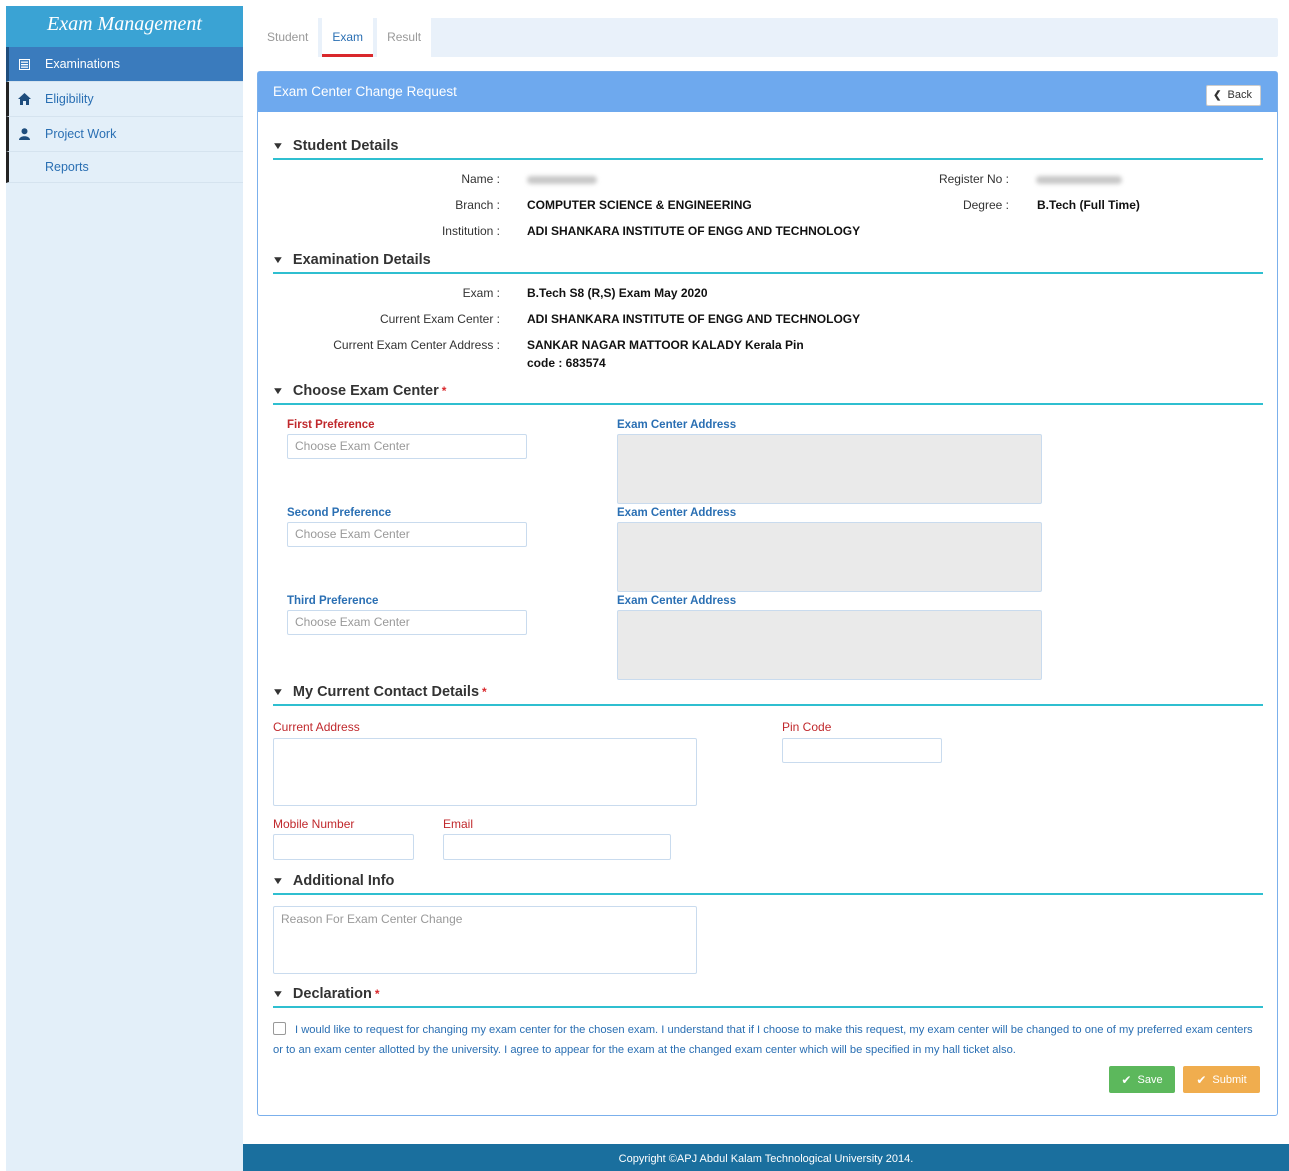 This screenshot has height=1171, width=1289. I want to click on current-center-label: Current Exam Center :, so click(439, 319).